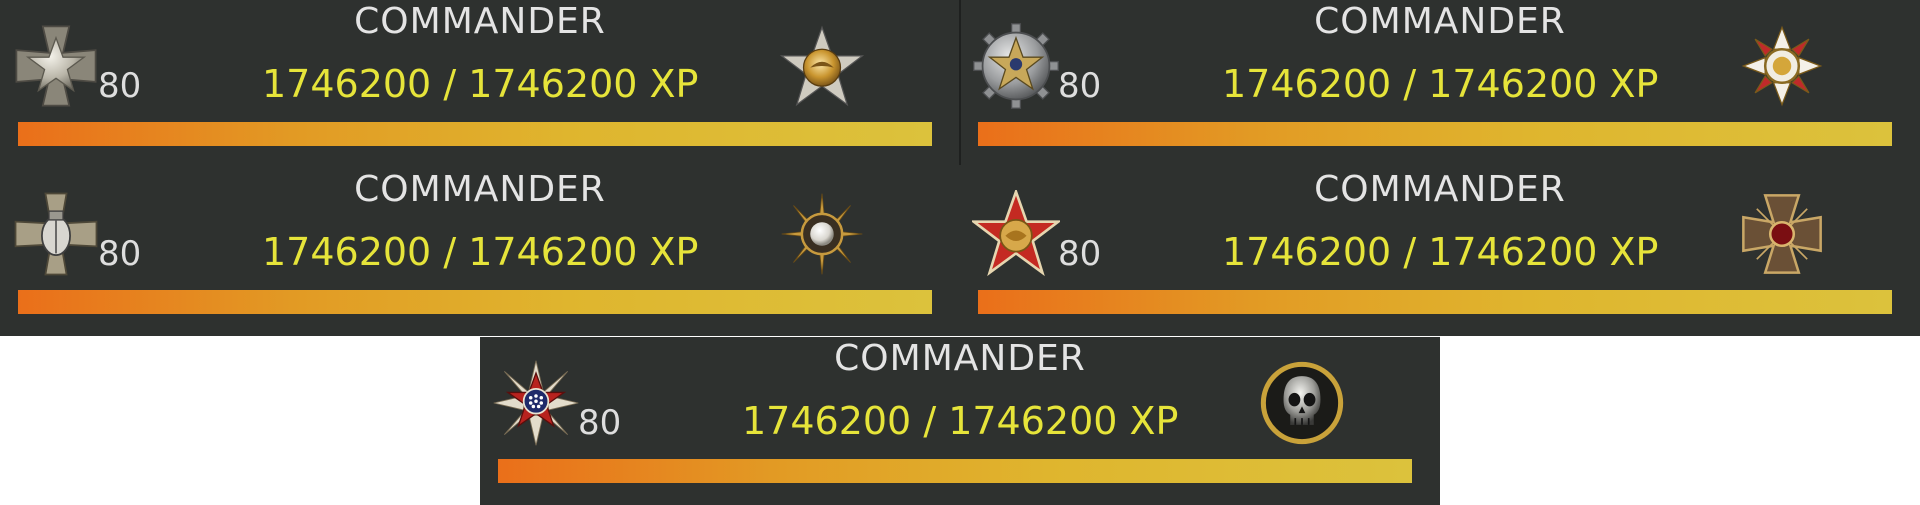  I want to click on gear-star-icon, so click(1016, 66).